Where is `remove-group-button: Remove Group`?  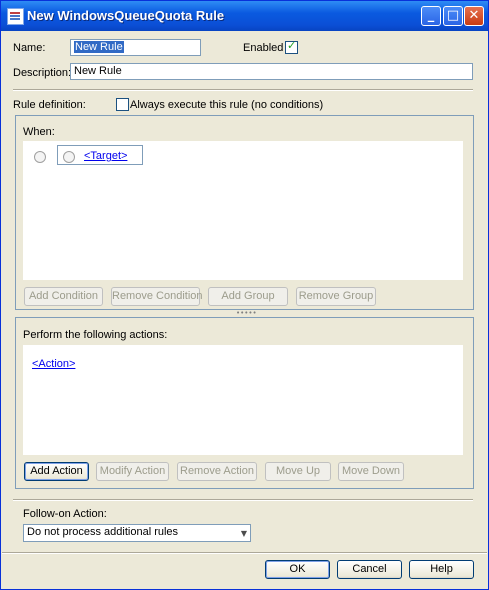
remove-group-button: Remove Group is located at coordinates (336, 296).